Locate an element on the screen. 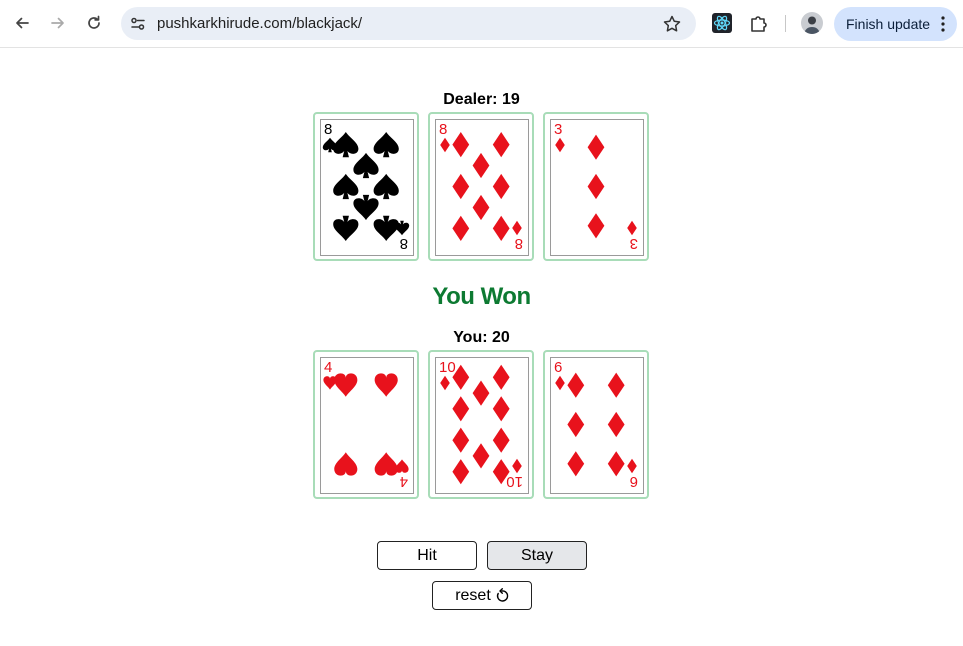  diamonds-card-face: 88 is located at coordinates (481, 186).